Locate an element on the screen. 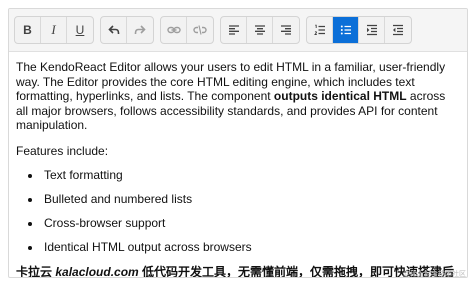  underline-button: U is located at coordinates (80, 30).